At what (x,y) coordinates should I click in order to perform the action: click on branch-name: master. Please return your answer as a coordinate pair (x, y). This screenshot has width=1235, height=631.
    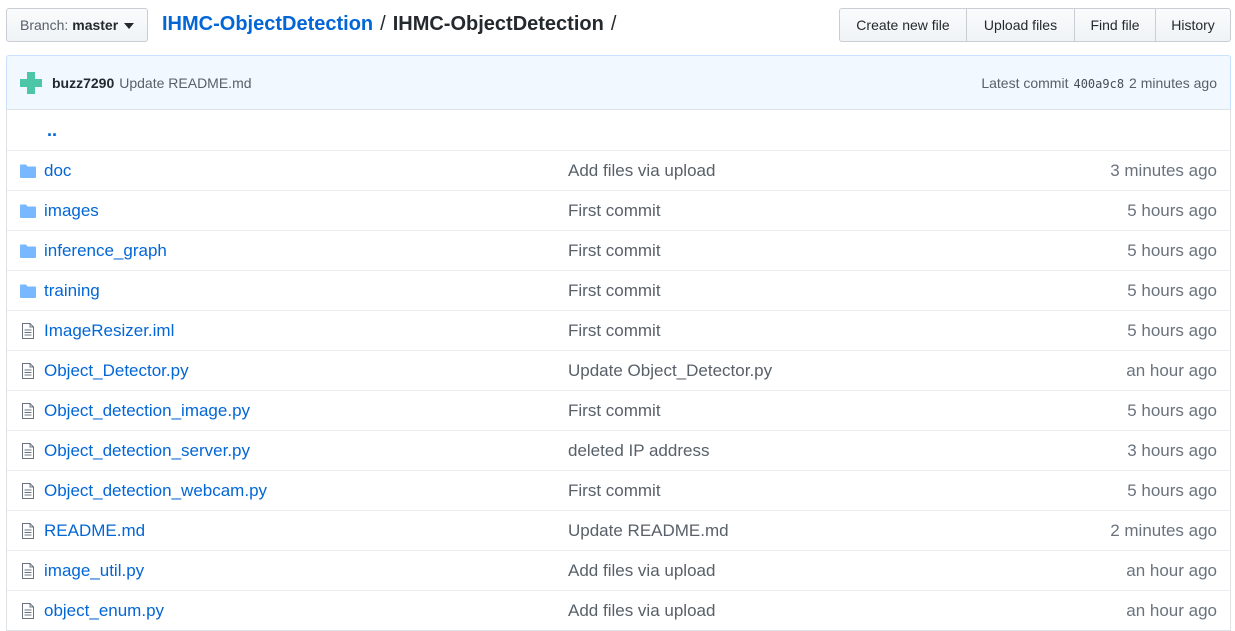
    Looking at the image, I should click on (95, 25).